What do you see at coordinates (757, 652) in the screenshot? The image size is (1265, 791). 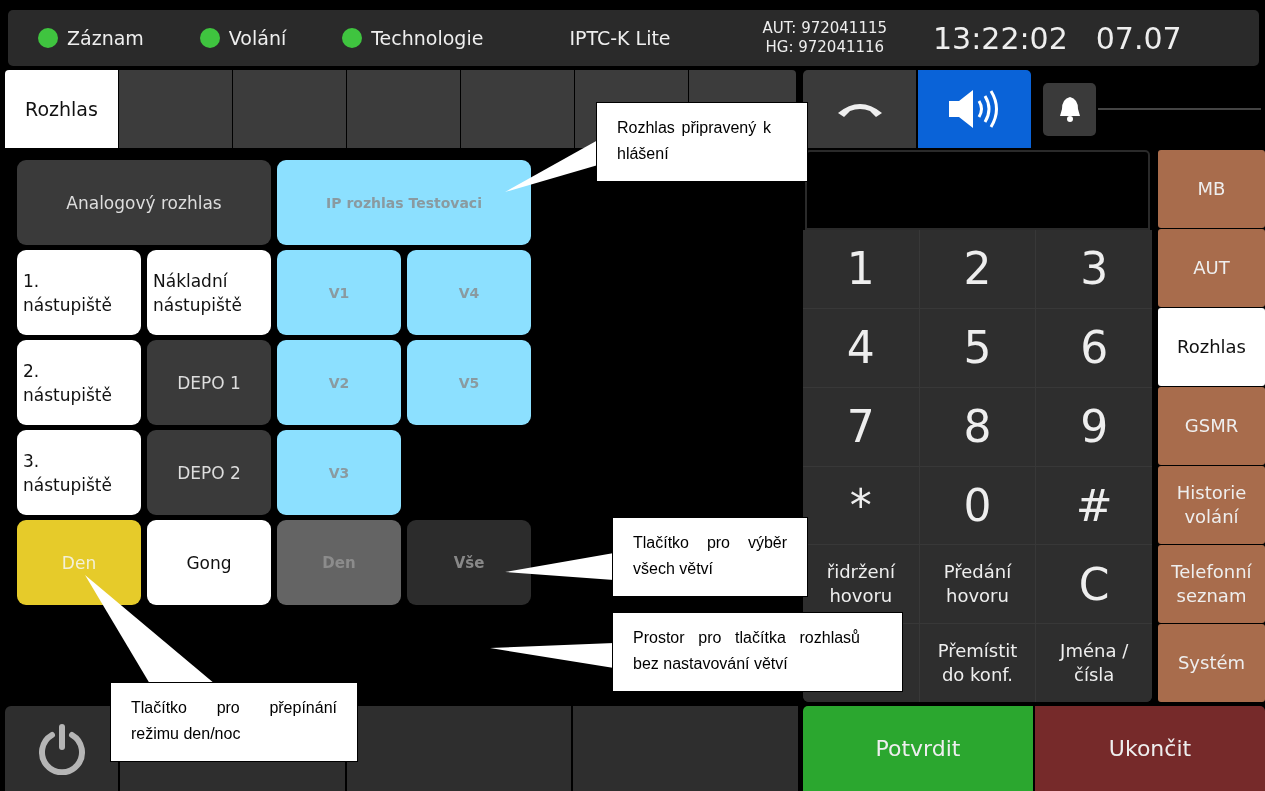 I see `callout-tooltip: Prostor pro tlačítka rozhlasů bez nastavování větví` at bounding box center [757, 652].